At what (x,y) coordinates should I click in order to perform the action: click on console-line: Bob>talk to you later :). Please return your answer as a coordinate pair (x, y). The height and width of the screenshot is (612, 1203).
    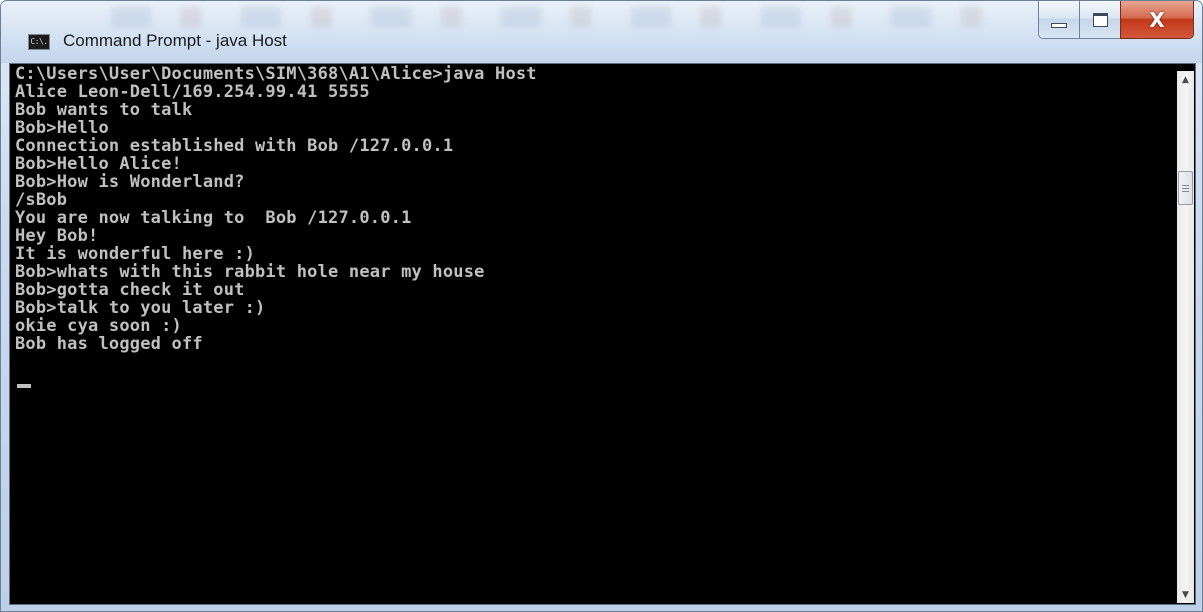
    Looking at the image, I should click on (140, 308).